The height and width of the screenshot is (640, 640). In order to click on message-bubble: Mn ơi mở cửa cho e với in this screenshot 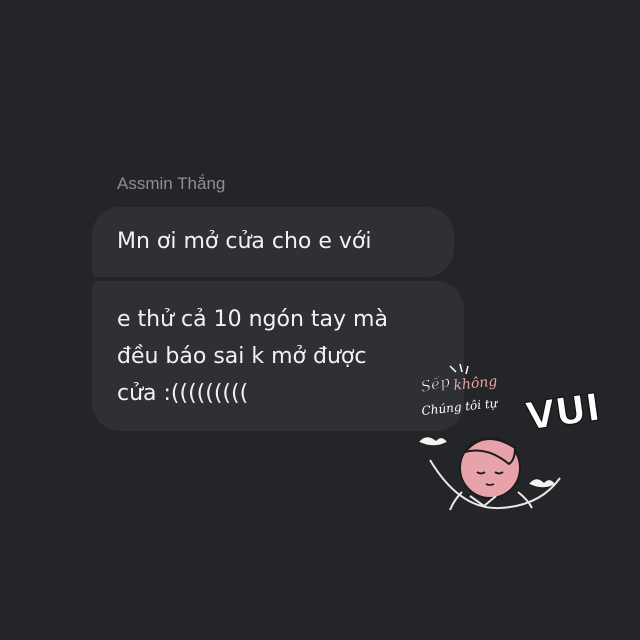, I will do `click(273, 242)`.